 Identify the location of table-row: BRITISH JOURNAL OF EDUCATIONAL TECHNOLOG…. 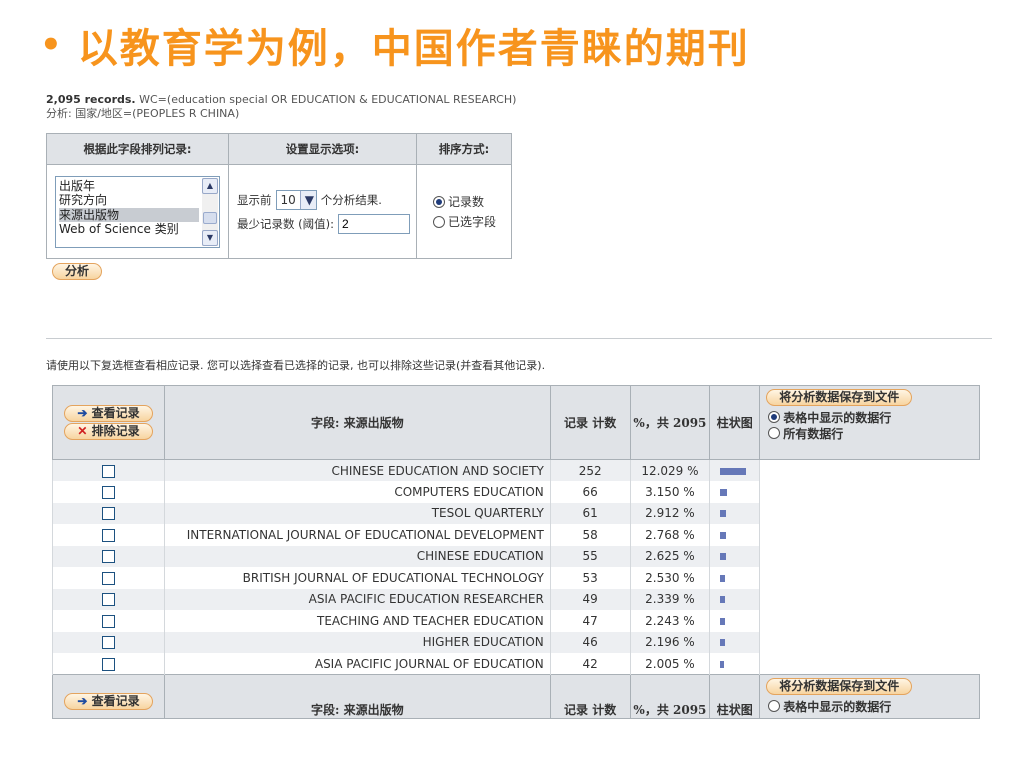
(516, 578).